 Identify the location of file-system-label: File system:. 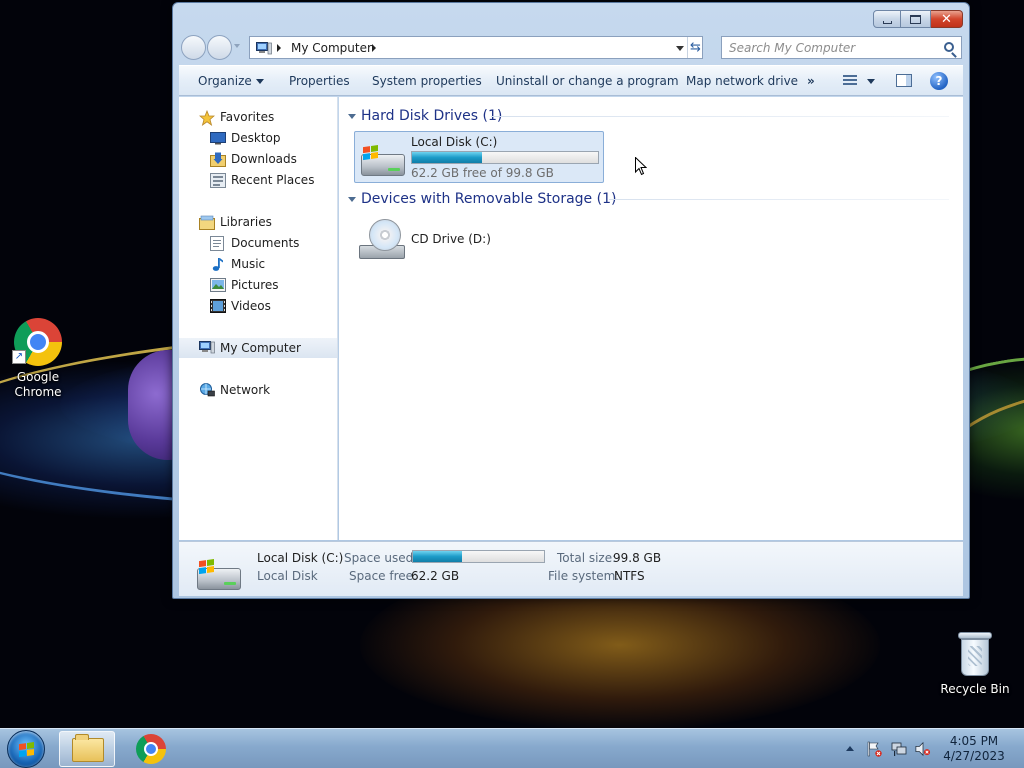
(584, 576).